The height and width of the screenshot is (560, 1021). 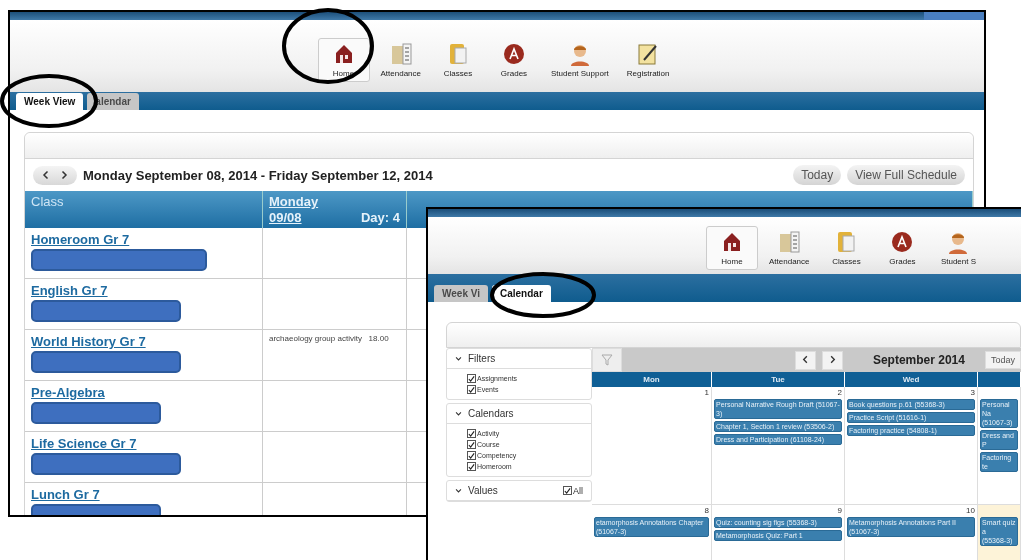 I want to click on tab: Week View, so click(x=50, y=101).